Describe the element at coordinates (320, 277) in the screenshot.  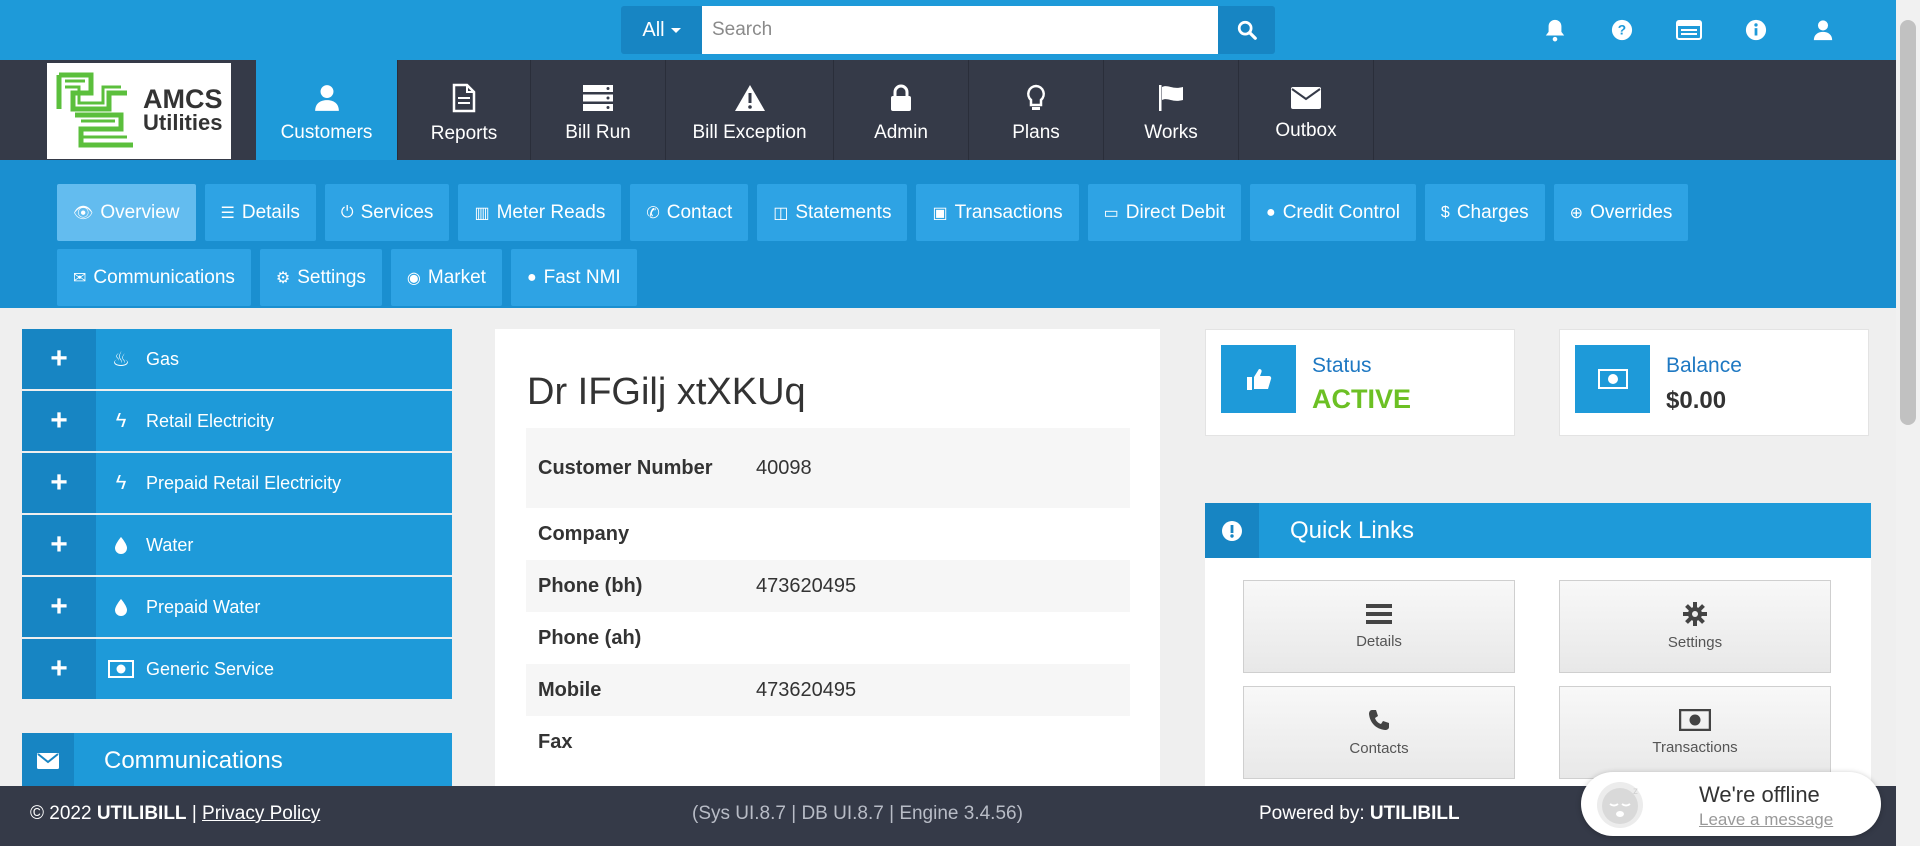
I see `tab-settings: ⚙ Settings` at that location.